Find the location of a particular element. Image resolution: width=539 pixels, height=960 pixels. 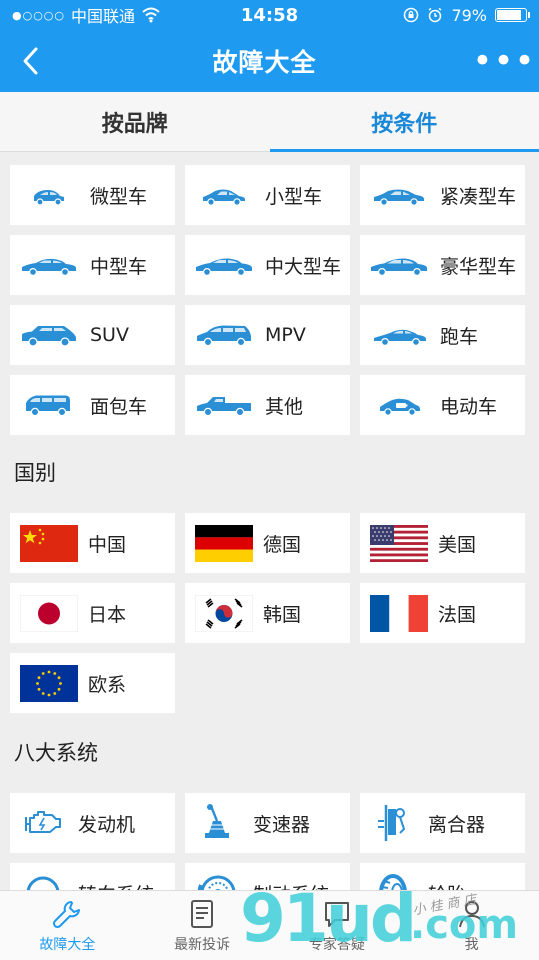

car-type-luxury: 豪华型车 is located at coordinates (442, 265).